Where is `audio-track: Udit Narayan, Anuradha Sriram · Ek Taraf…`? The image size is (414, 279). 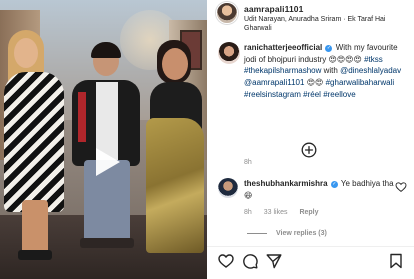
audio-track: Udit Narayan, Anuradha Sriram · Ek Taraf… is located at coordinates (326, 24).